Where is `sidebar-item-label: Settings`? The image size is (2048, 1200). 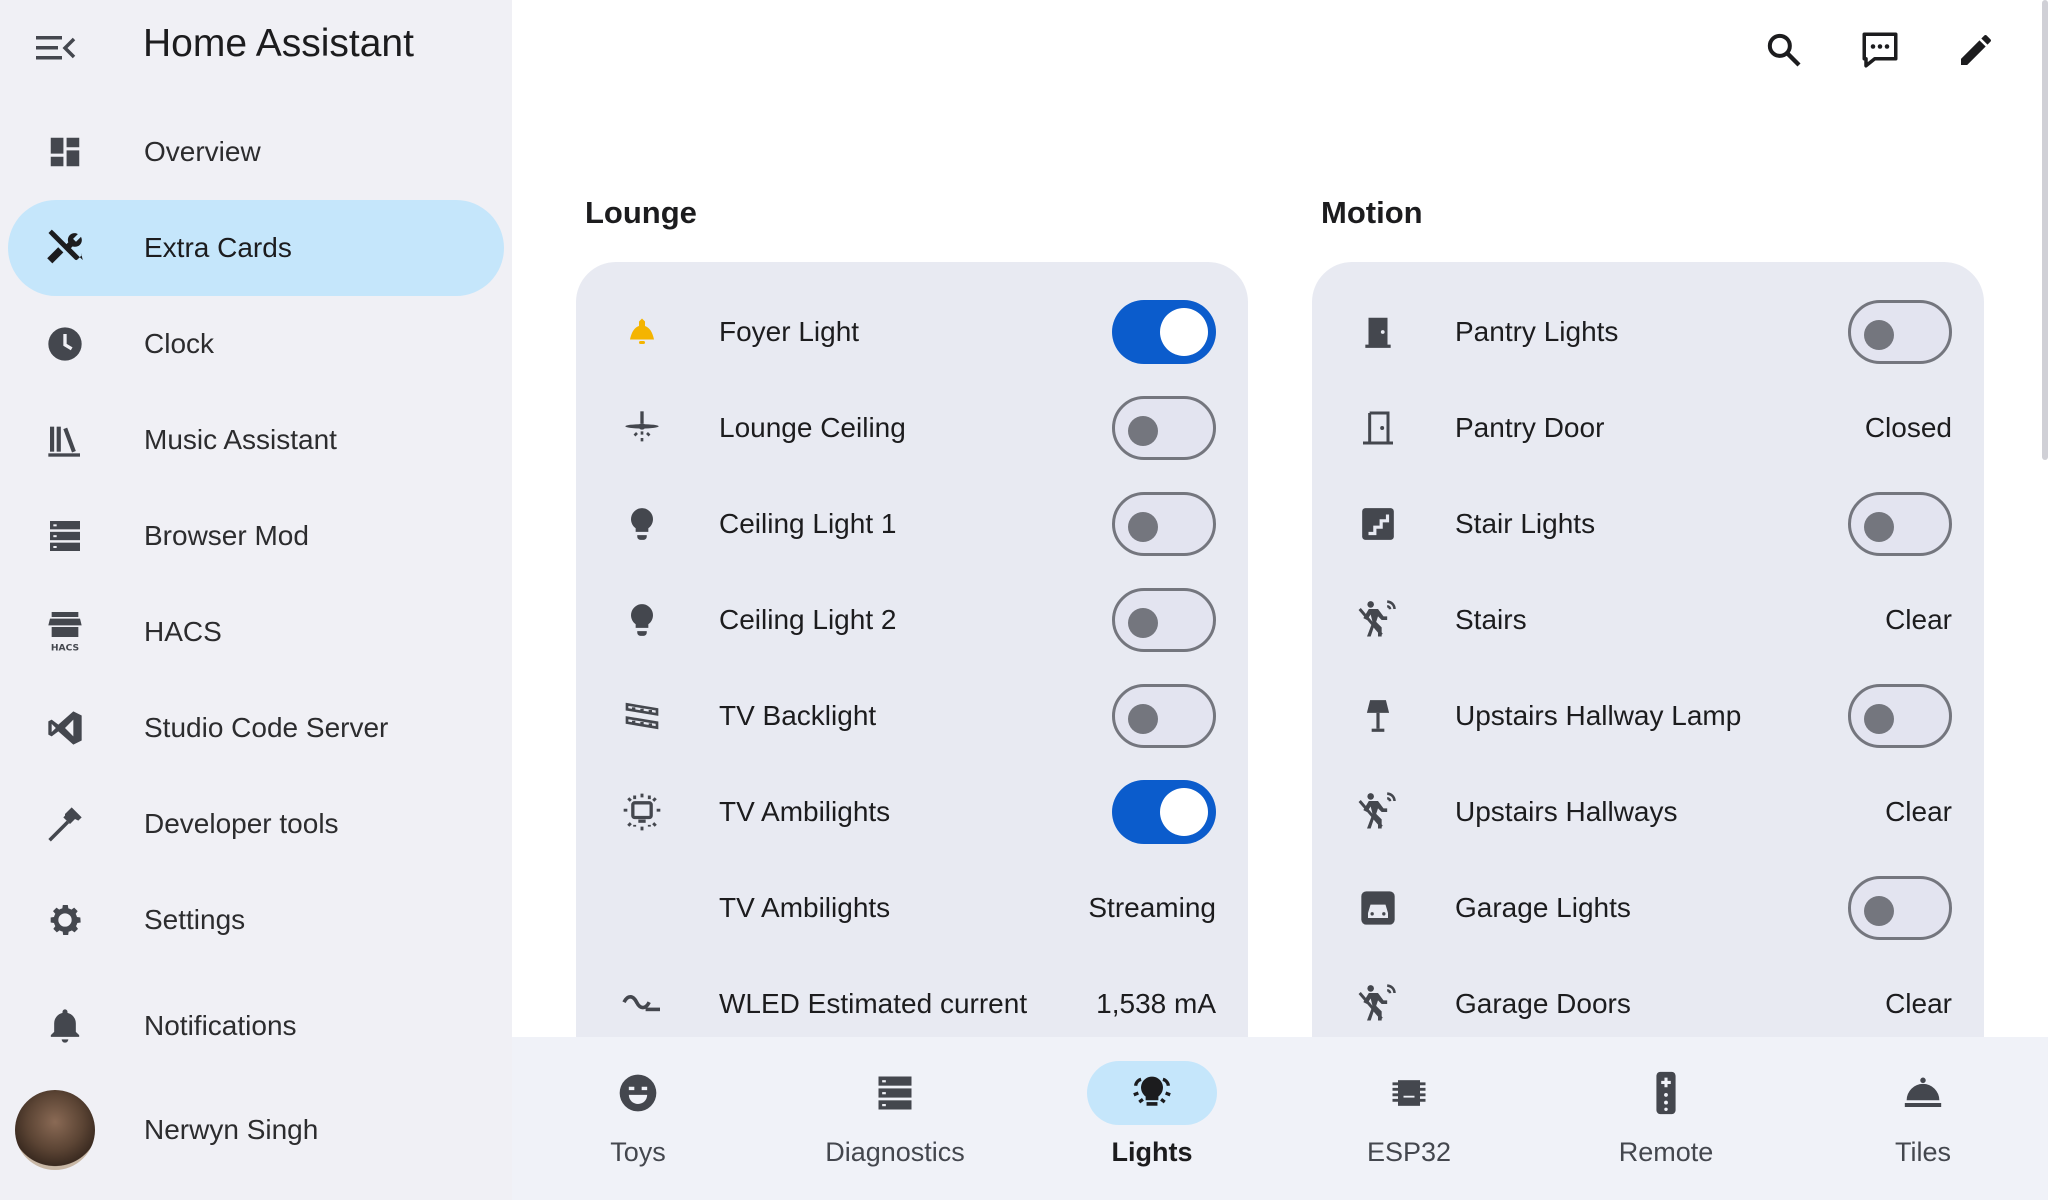
sidebar-item-label: Settings is located at coordinates (195, 919).